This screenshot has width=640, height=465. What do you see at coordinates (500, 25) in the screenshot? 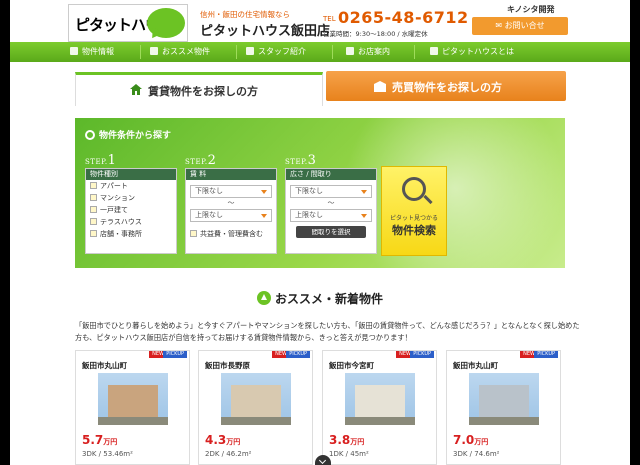
I see `mail-icon: ✉` at bounding box center [500, 25].